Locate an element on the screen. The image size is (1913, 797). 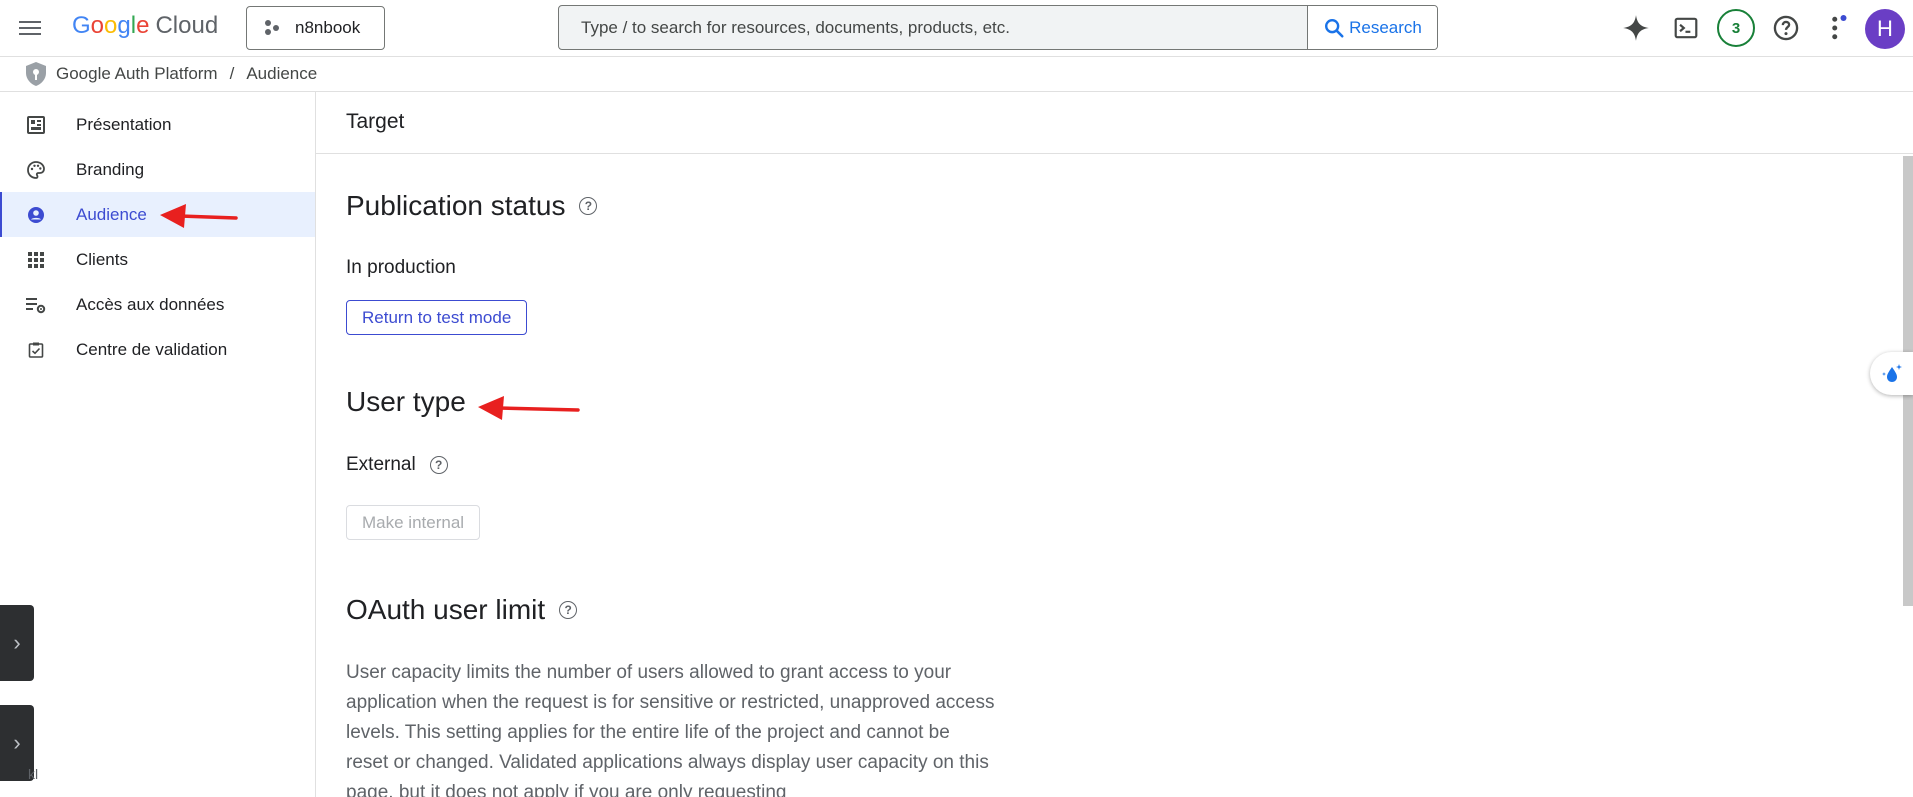
gemini-sparkle-icon is located at coordinates (1636, 28).